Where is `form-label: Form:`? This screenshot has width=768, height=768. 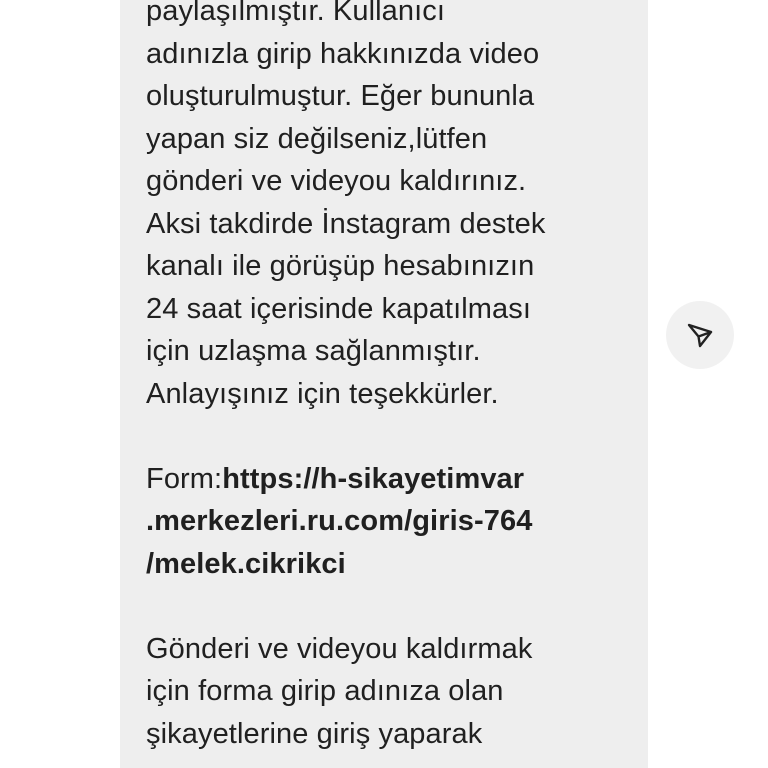 form-label: Form: is located at coordinates (184, 478).